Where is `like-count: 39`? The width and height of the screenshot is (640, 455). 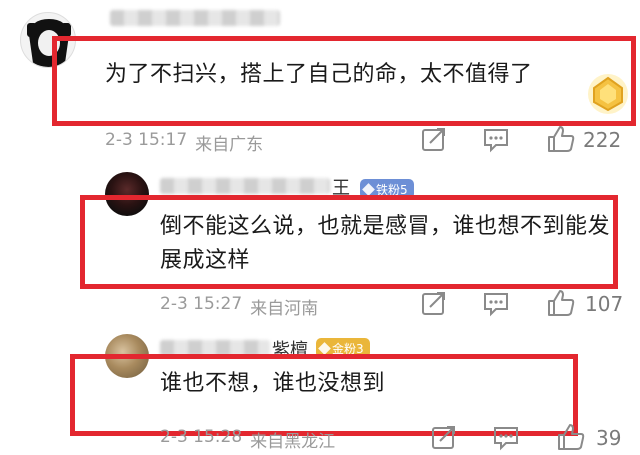 like-count: 39 is located at coordinates (609, 438).